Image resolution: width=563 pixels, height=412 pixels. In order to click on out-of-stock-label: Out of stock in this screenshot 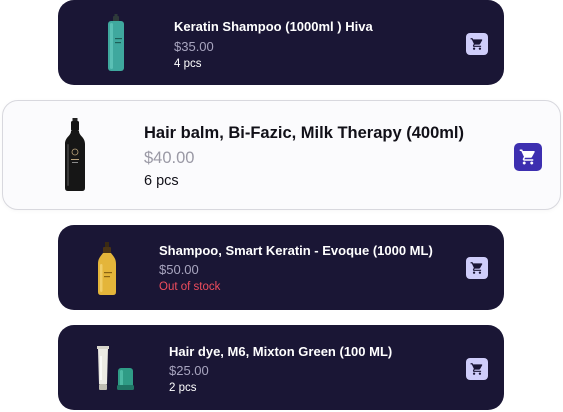, I will do `click(190, 287)`.